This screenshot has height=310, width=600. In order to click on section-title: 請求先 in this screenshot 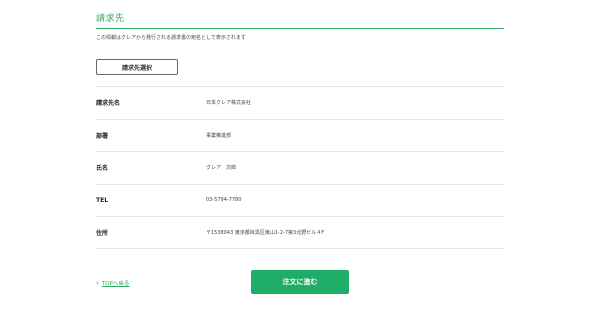, I will do `click(110, 19)`.